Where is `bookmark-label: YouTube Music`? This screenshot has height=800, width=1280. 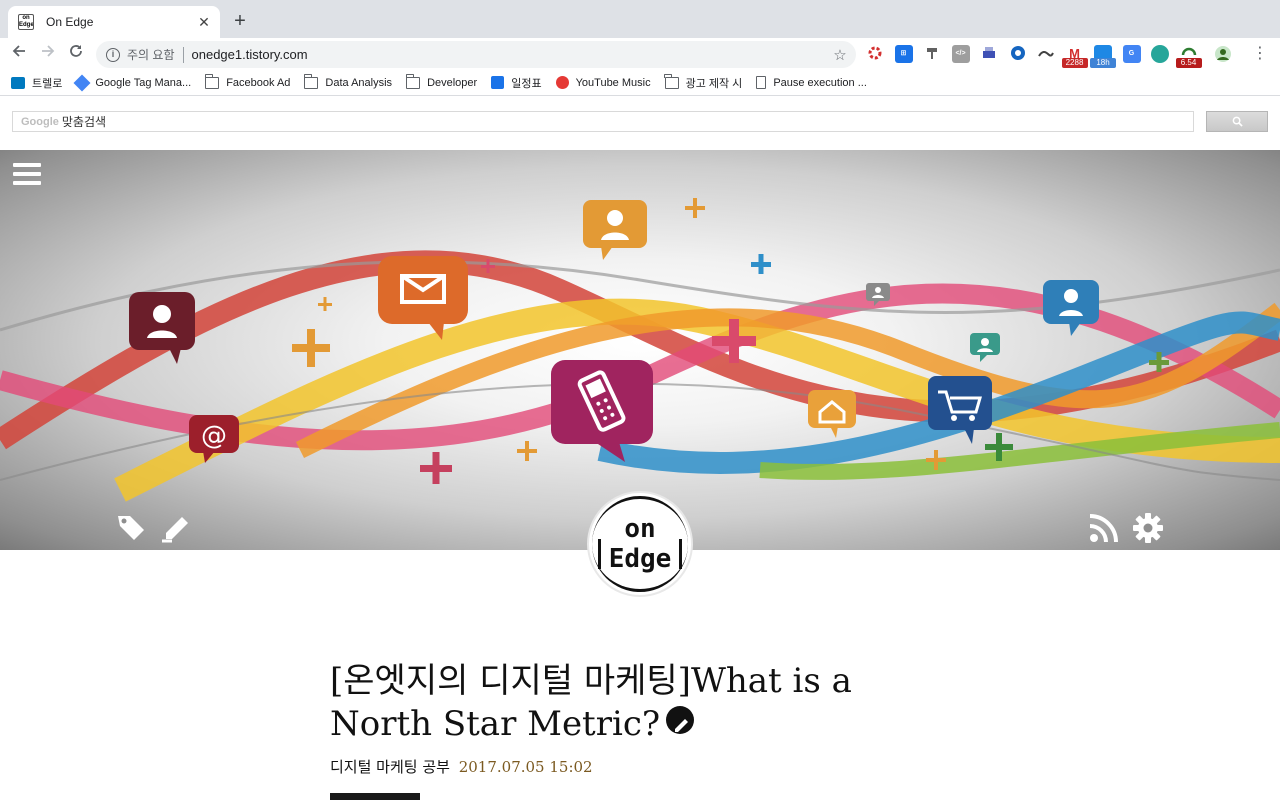
bookmark-label: YouTube Music is located at coordinates (613, 82).